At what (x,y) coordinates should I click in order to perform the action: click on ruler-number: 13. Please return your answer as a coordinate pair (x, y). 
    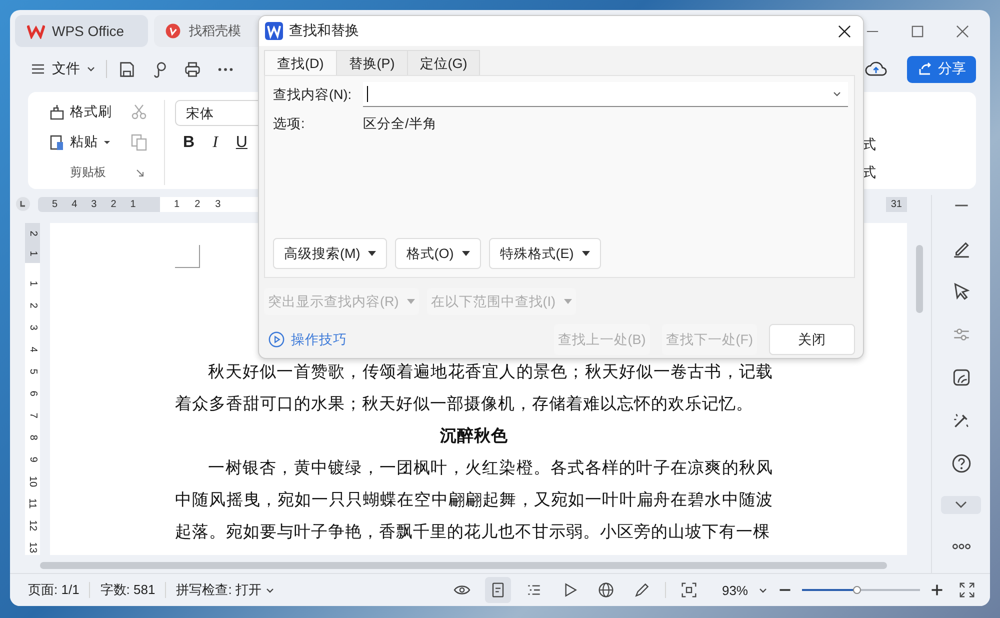
    Looking at the image, I should click on (32, 548).